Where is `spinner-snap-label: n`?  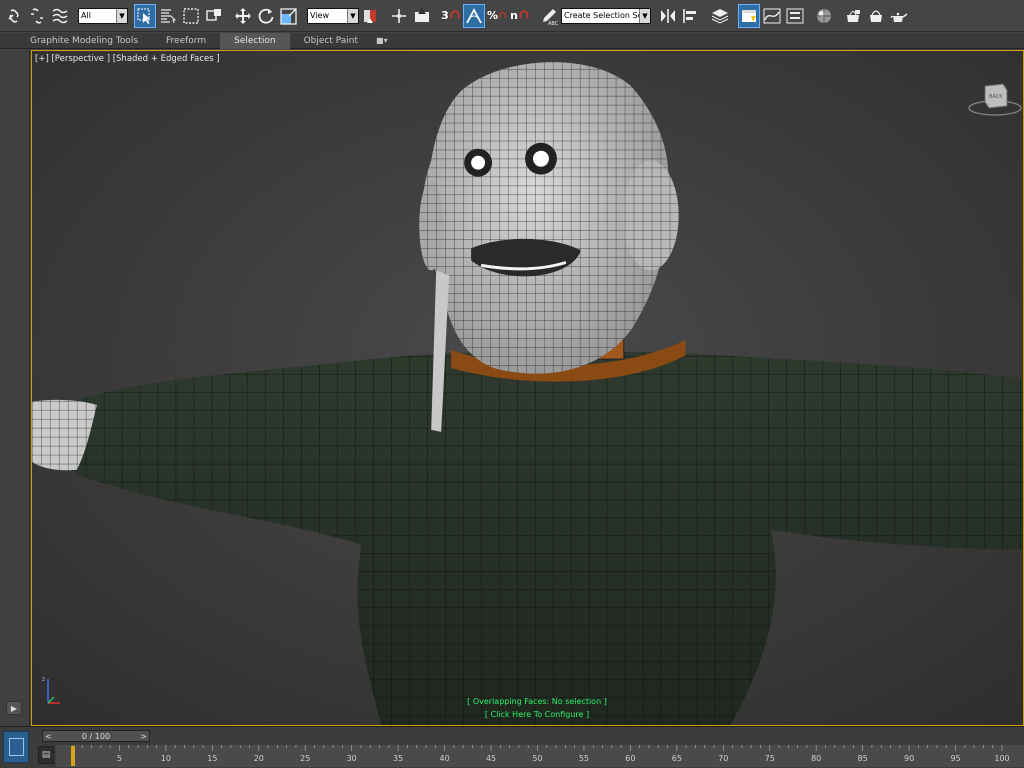
spinner-snap-label: n is located at coordinates (514, 15).